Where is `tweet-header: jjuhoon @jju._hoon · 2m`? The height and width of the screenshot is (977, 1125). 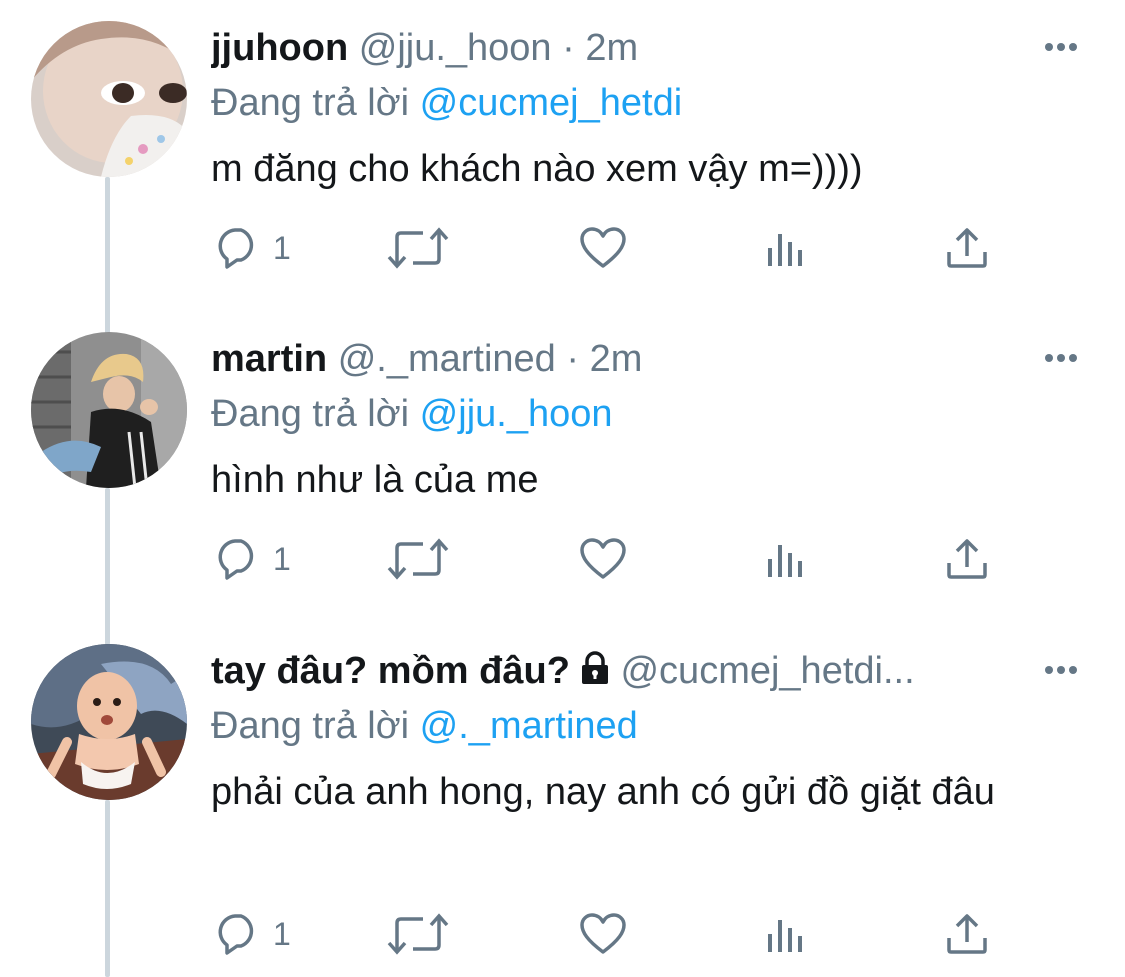
tweet-header: jjuhoon @jju._hoon · 2m is located at coordinates (608, 48).